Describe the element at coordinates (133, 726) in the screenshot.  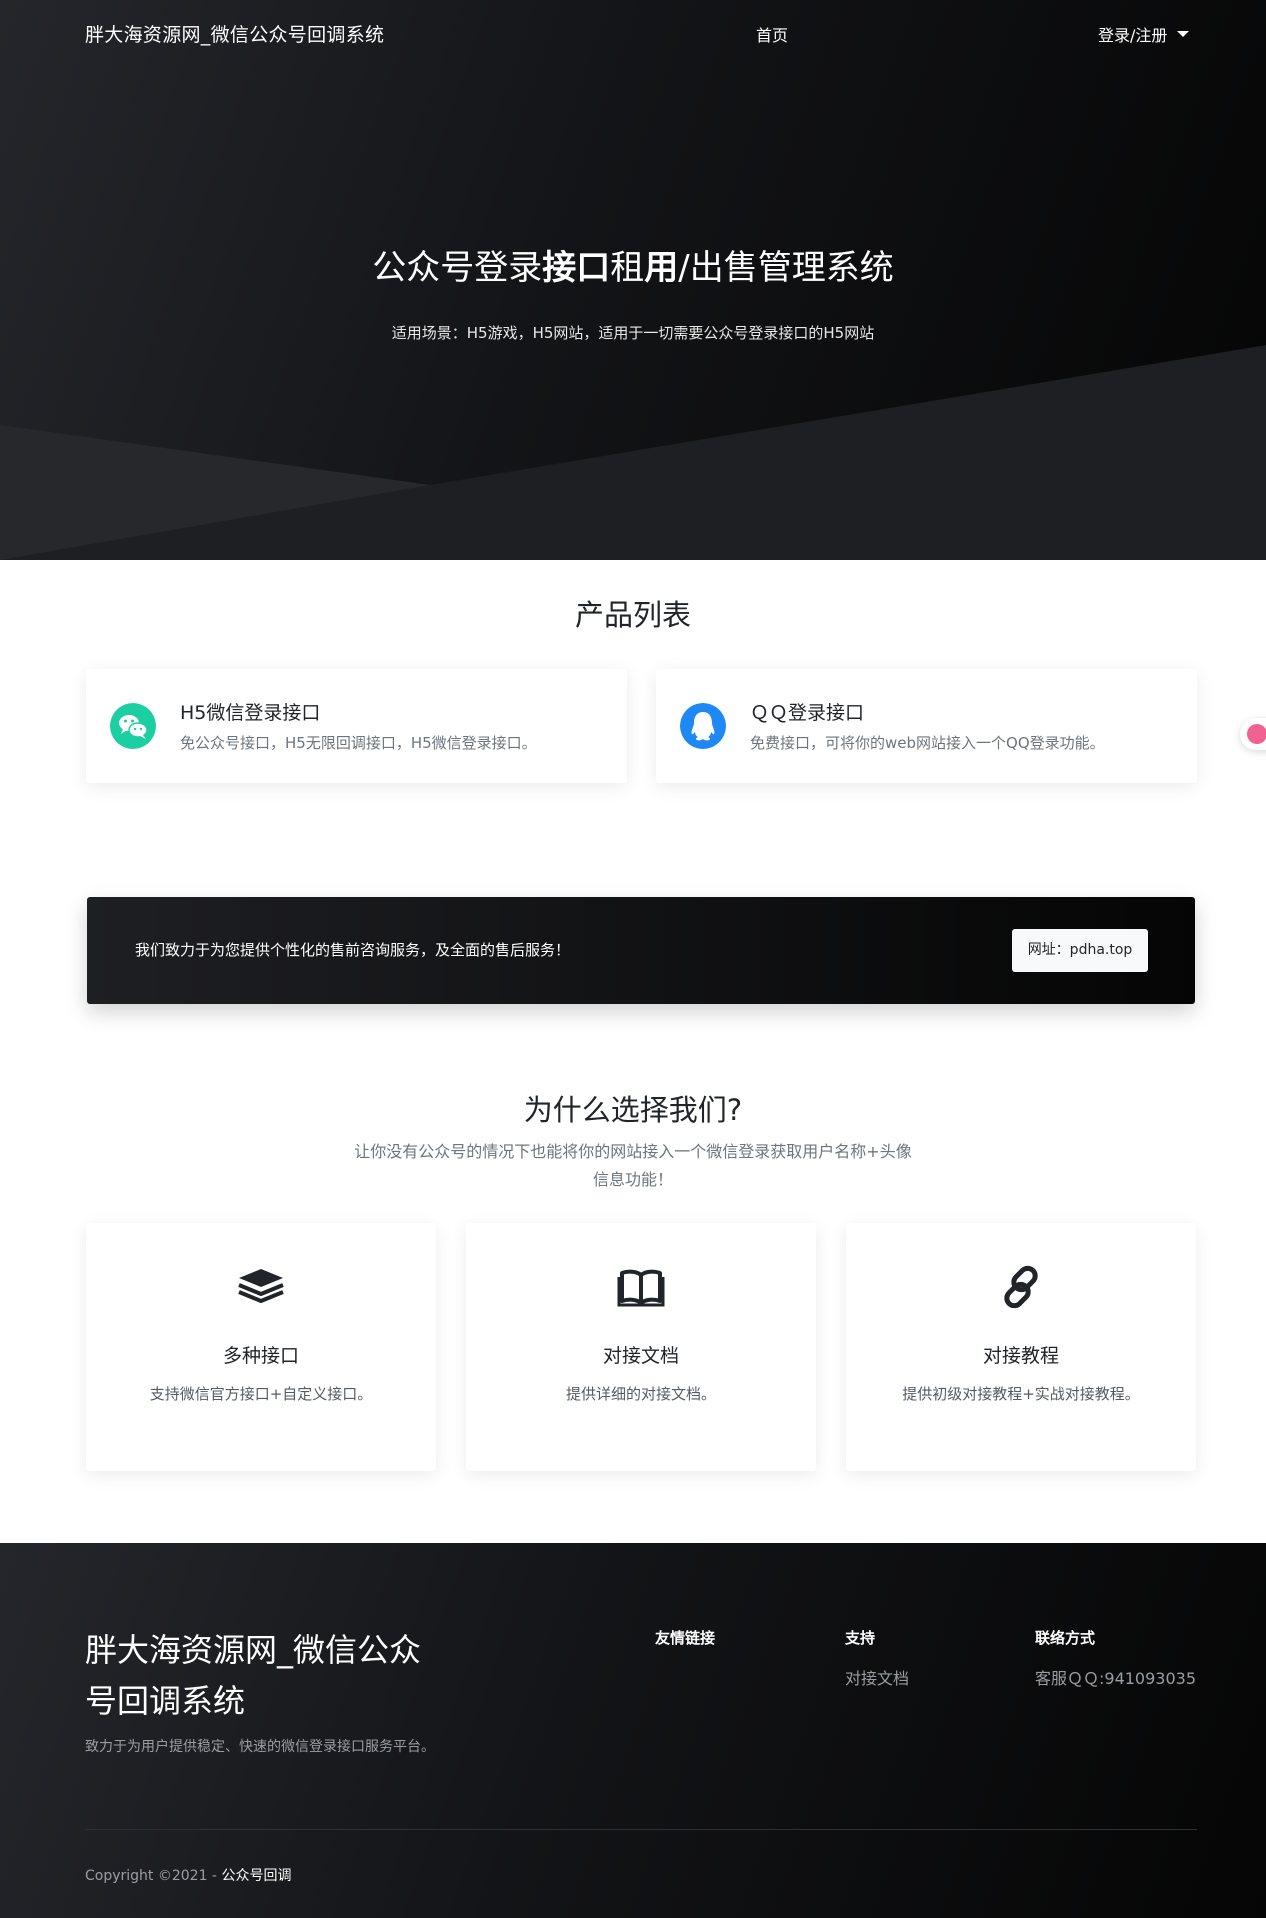
I see `wechat-icon` at that location.